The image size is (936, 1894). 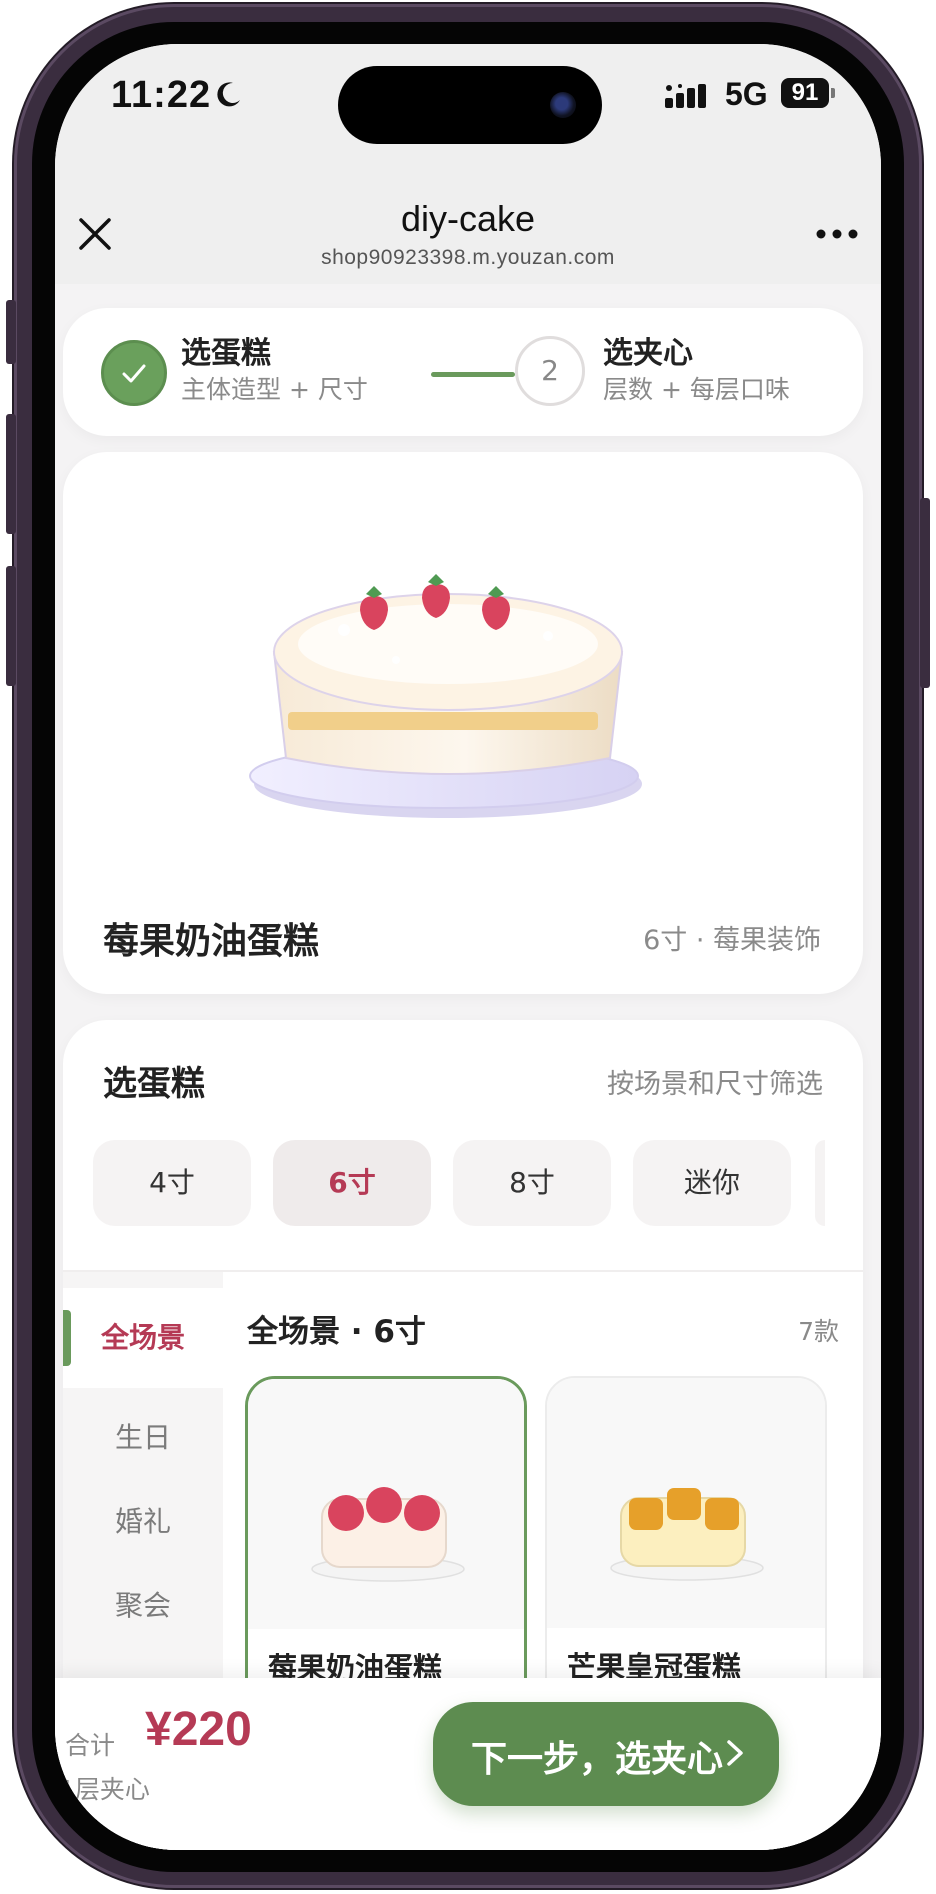 I want to click on step2-number: 2, so click(x=550, y=371).